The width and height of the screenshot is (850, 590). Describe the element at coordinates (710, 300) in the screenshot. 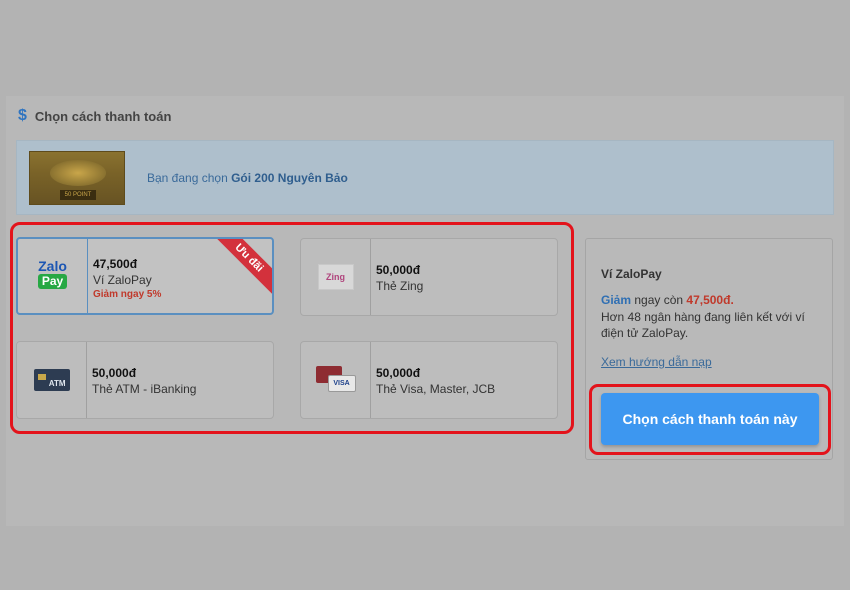

I see `detail-discount-price: 47,500đ.` at that location.